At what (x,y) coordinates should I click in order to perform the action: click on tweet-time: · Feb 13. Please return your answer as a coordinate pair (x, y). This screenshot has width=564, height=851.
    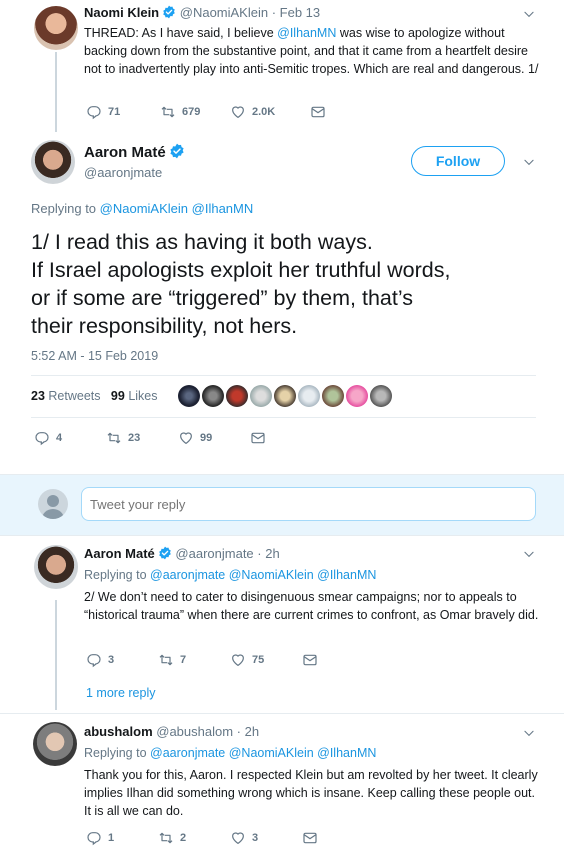
    Looking at the image, I should click on (296, 12).